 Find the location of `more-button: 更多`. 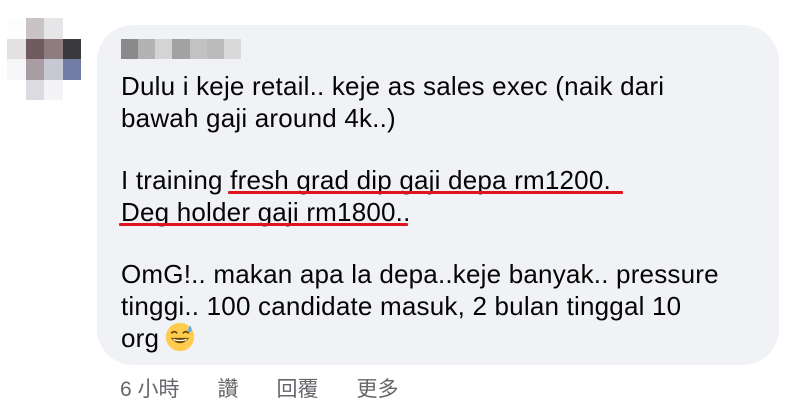

more-button: 更多 is located at coordinates (378, 388).